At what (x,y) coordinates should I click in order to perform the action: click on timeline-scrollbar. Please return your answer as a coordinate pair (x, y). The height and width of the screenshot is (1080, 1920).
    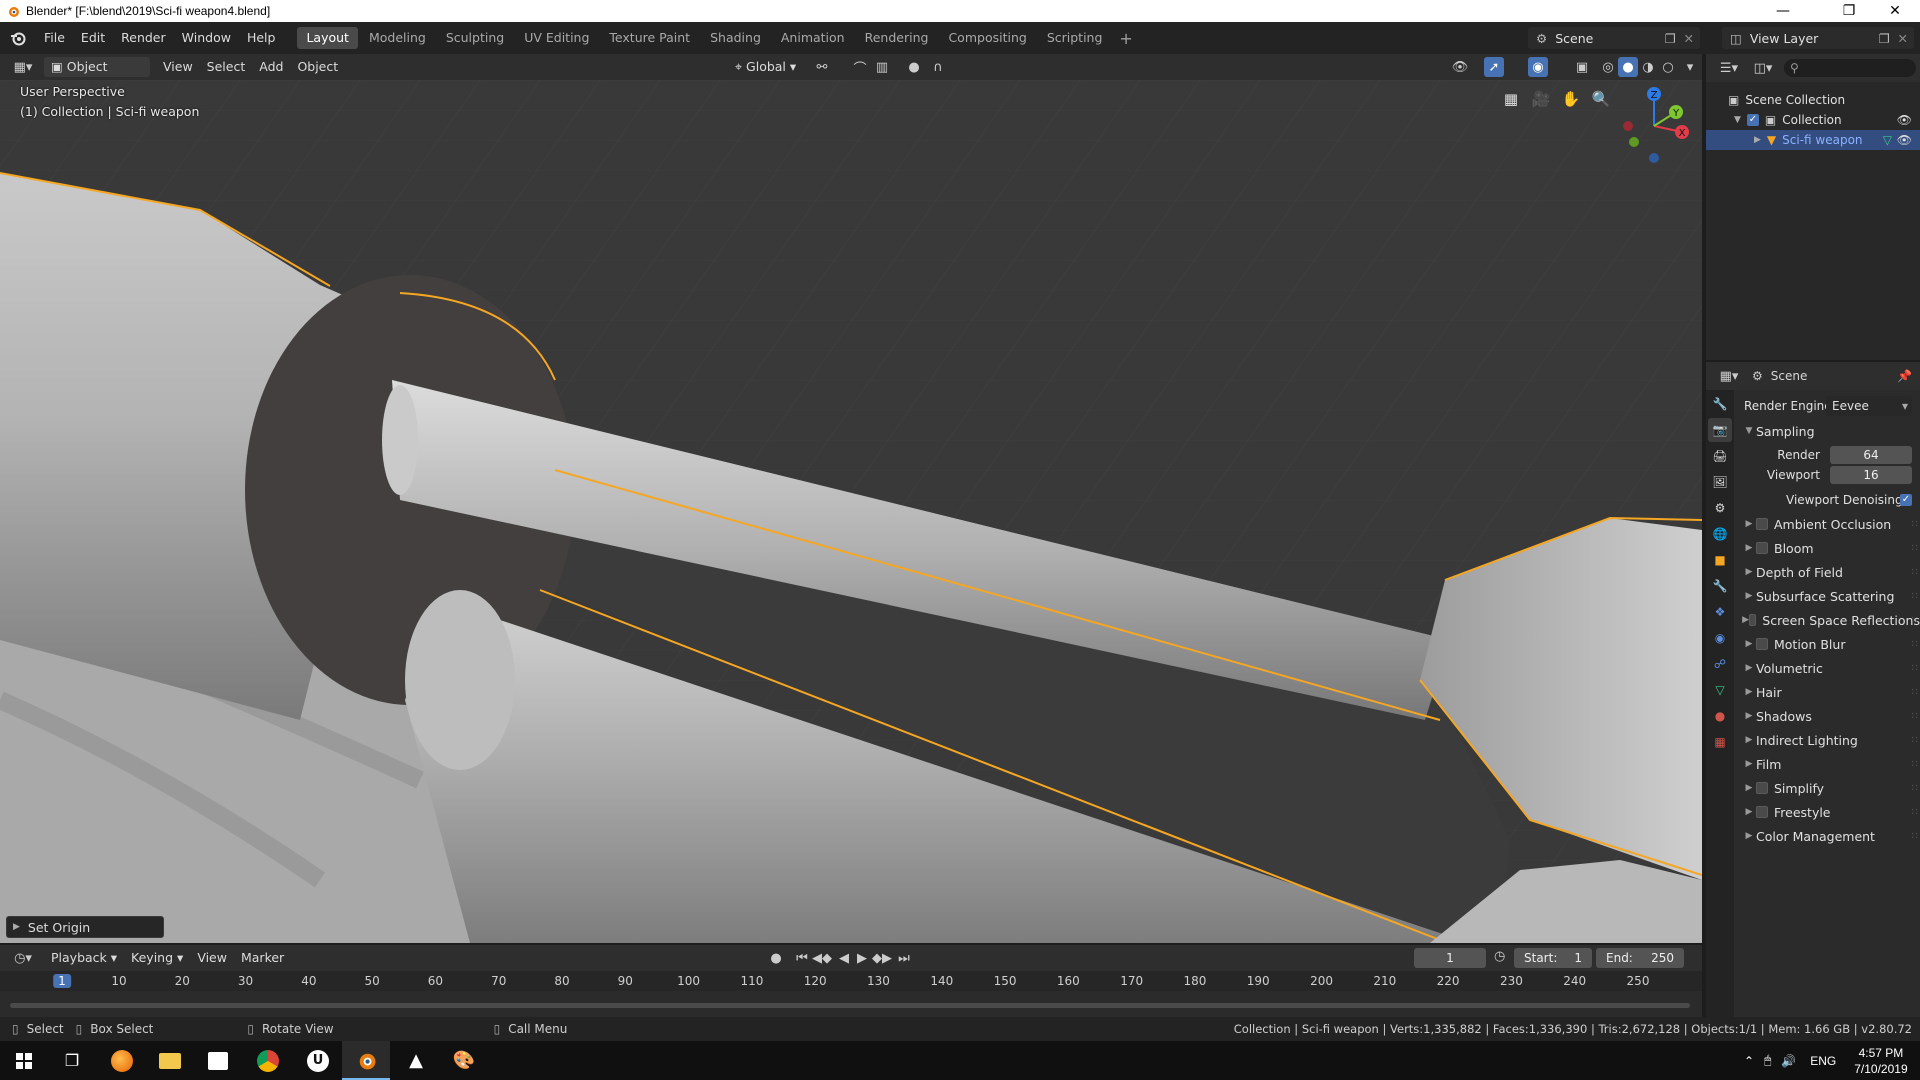
    Looking at the image, I should click on (850, 1005).